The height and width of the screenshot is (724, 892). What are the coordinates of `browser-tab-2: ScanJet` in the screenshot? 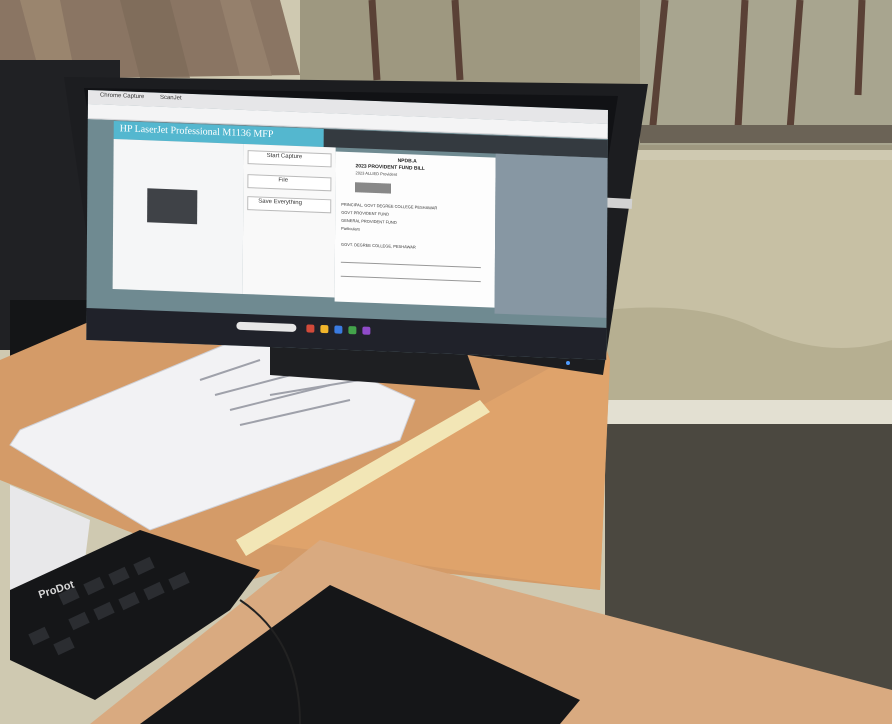 It's located at (171, 98).